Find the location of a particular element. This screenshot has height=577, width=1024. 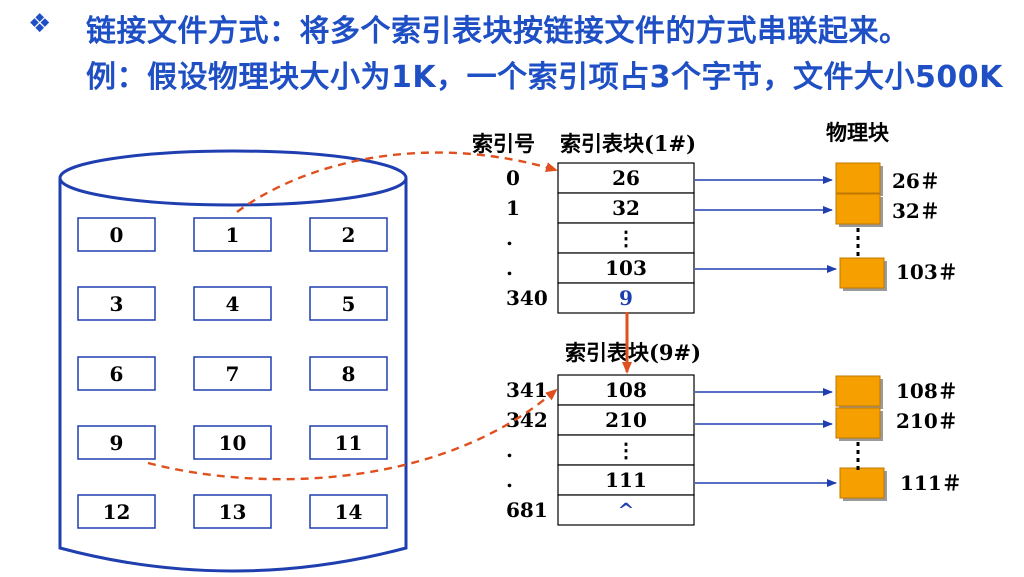

index-entry-value: 103 is located at coordinates (626, 268).